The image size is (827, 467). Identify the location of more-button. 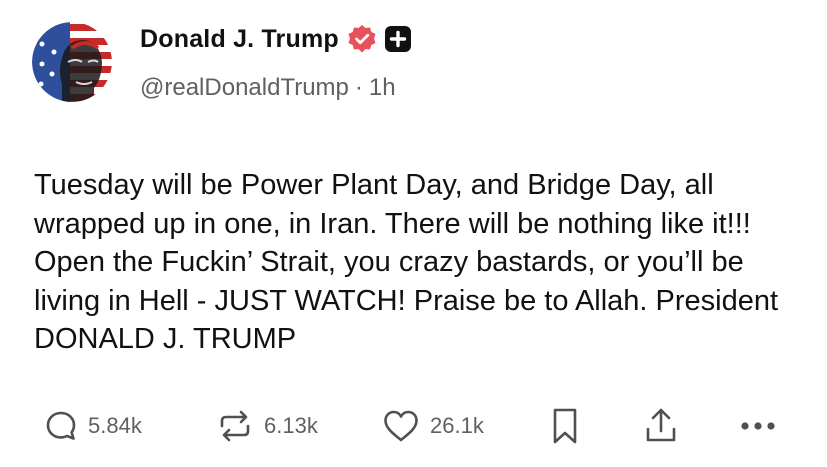
(758, 426).